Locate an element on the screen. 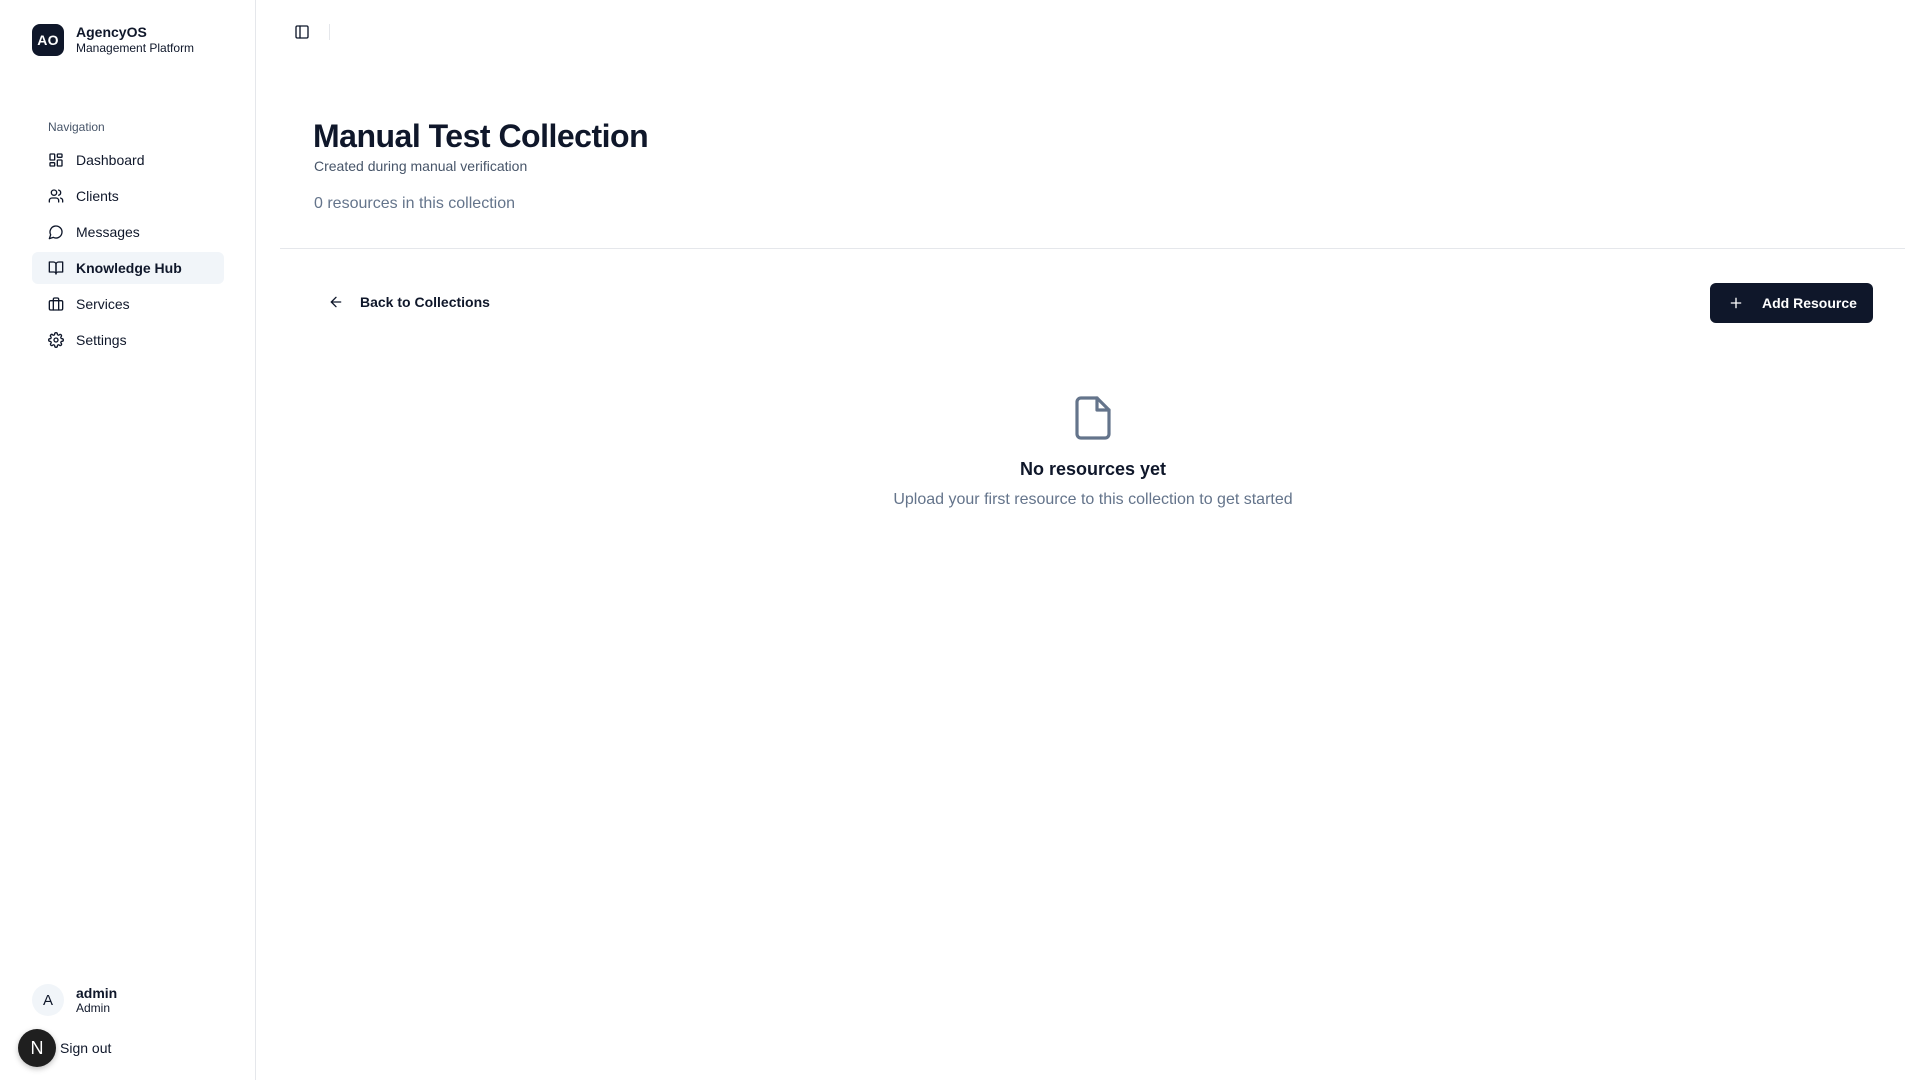 The image size is (1920, 1080). arrow-left-icon is located at coordinates (336, 302).